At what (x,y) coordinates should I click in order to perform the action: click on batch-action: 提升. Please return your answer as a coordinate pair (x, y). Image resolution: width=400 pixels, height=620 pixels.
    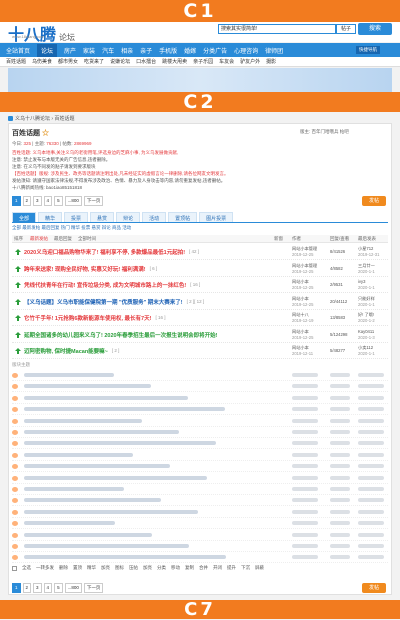
    Looking at the image, I should click on (231, 568).